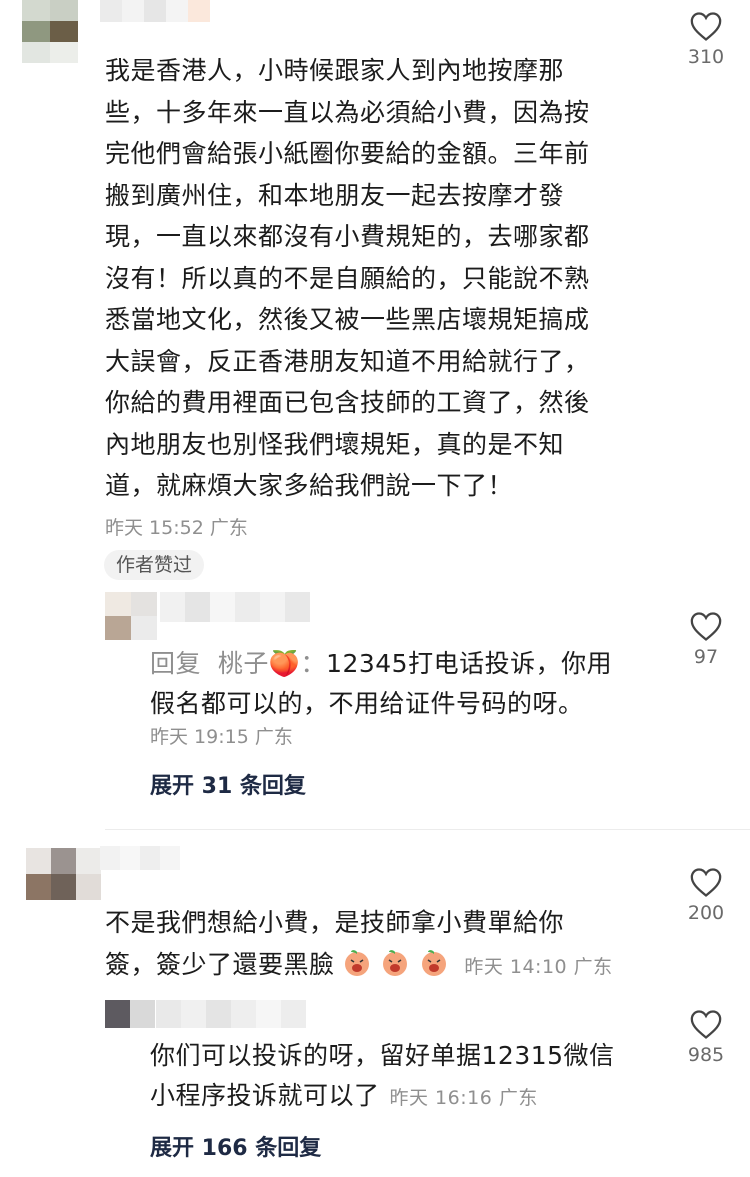 The image size is (750, 1177). What do you see at coordinates (706, 1055) in the screenshot?
I see `like-count: 985` at bounding box center [706, 1055].